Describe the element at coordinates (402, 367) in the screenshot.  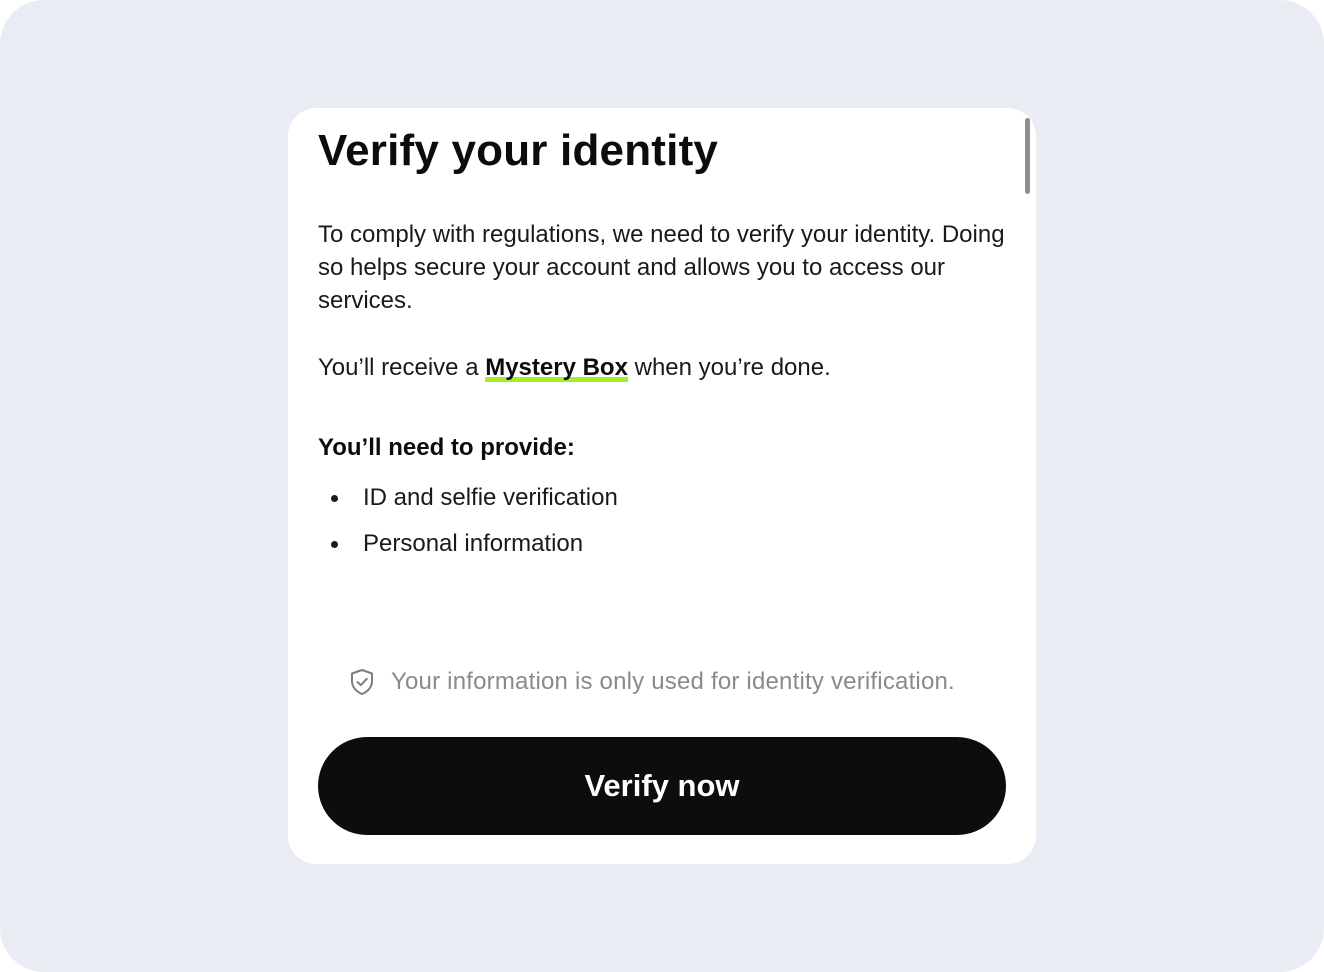
I see `reward-prefix: You’ll receive a` at that location.